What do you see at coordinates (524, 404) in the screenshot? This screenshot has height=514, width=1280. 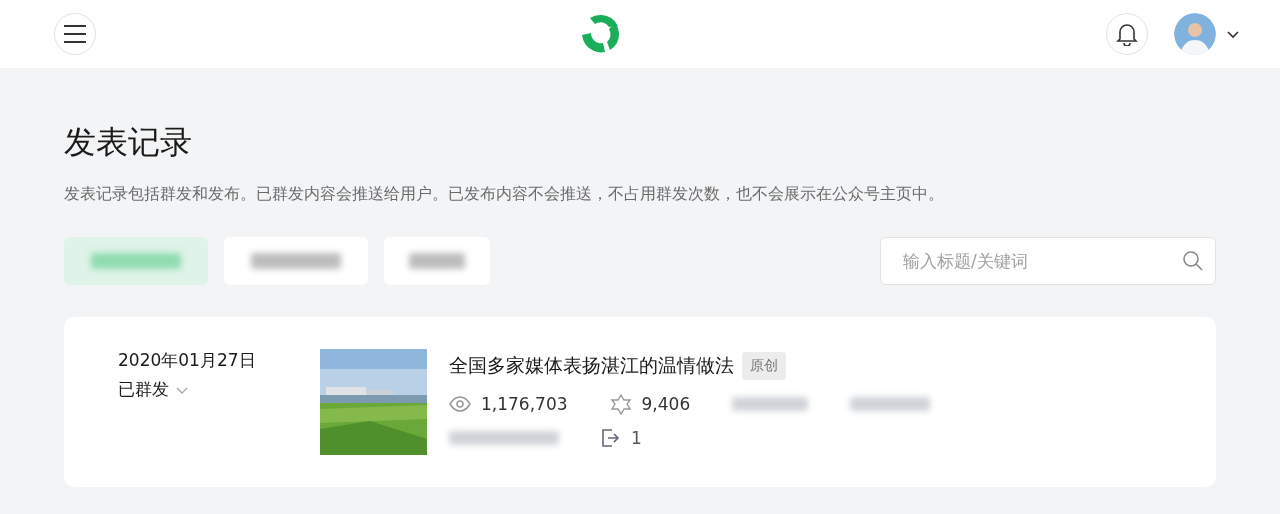 I see `view-count: 1,176,703` at bounding box center [524, 404].